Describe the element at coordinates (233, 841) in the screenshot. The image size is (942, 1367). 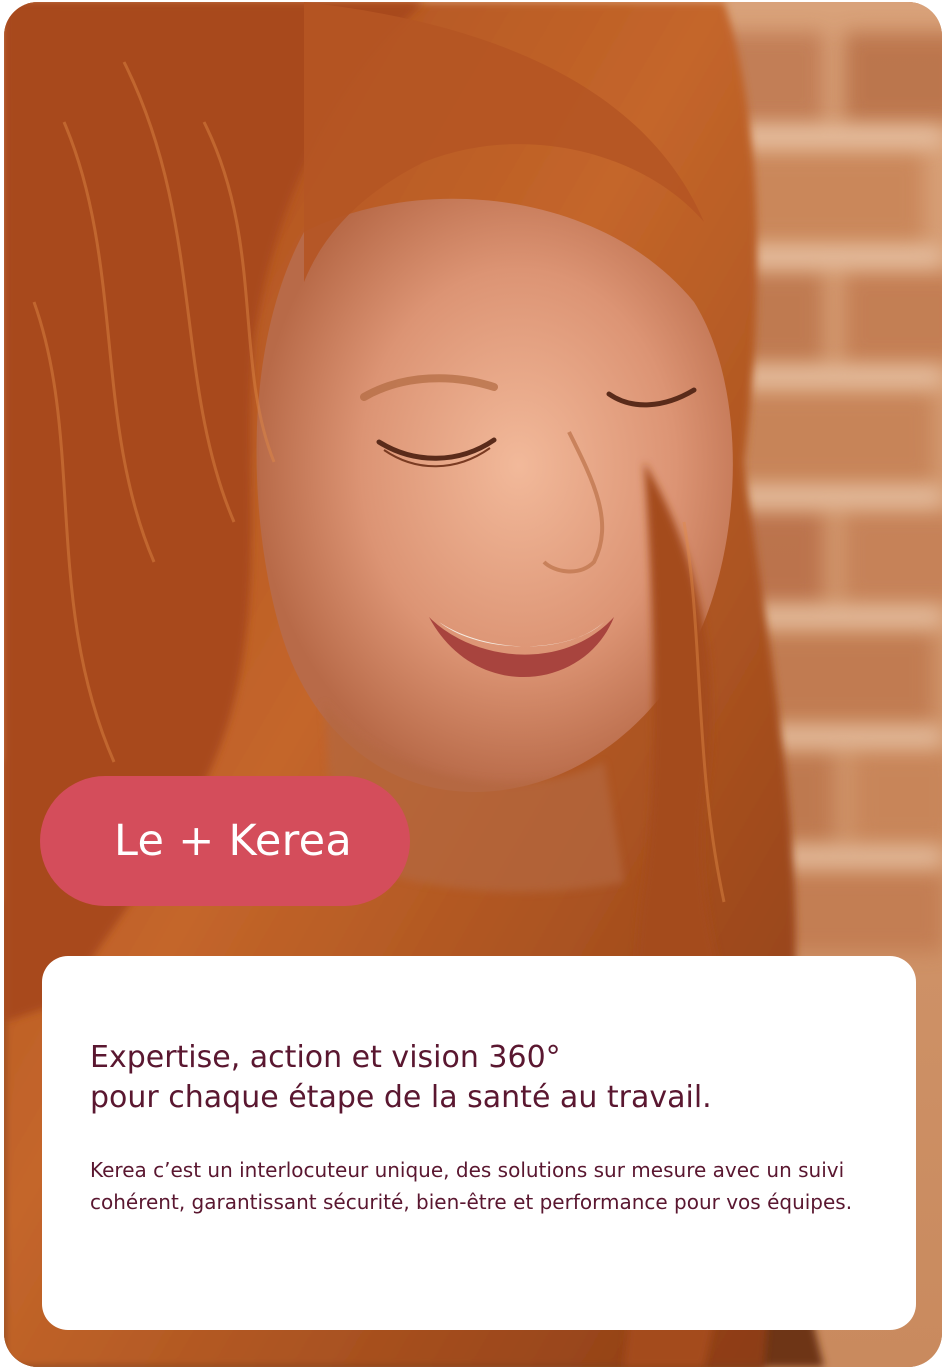
I see `badge-label: Le + Kerea` at that location.